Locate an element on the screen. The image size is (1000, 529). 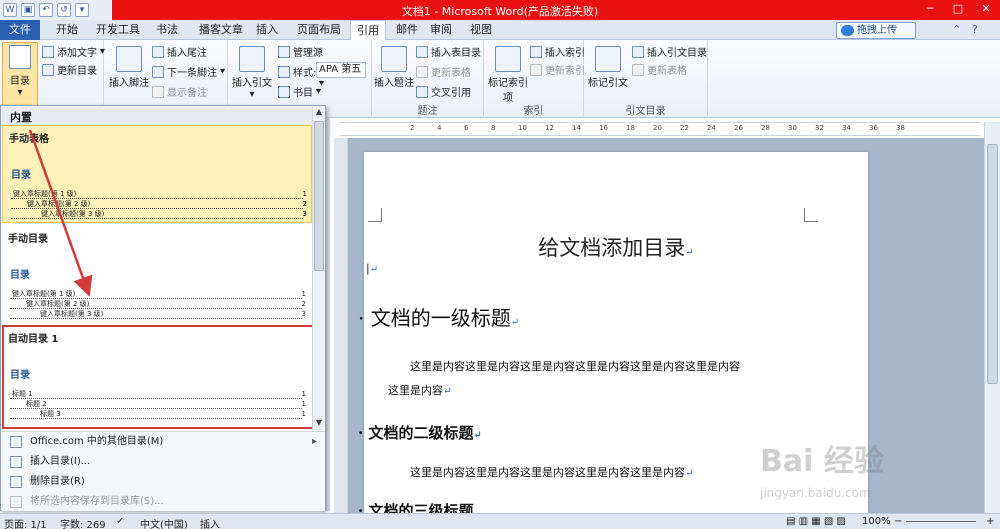
ruler-number: 12 is located at coordinates (549, 128).